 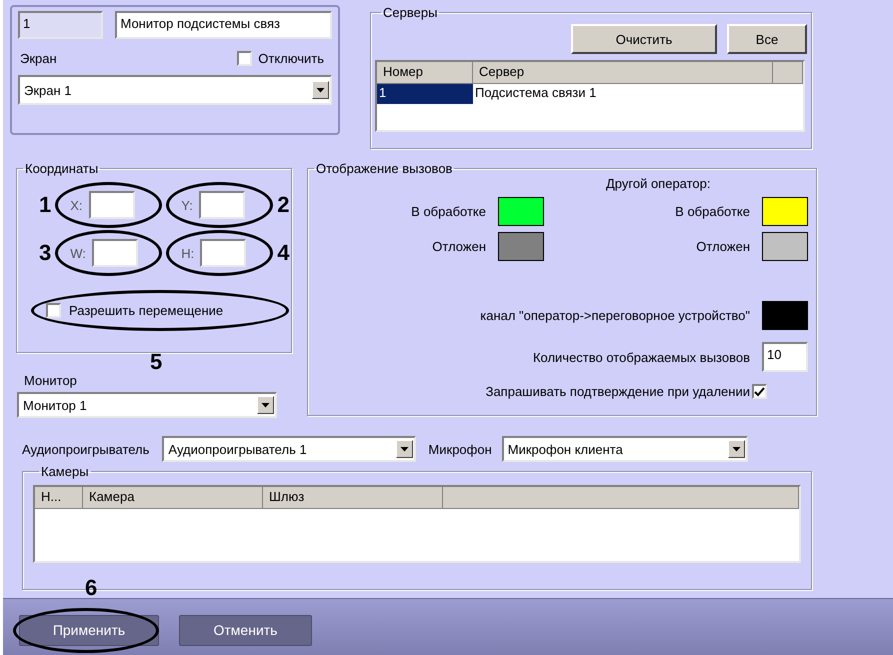 I want to click on name-field: Монитор подсистемы связ, so click(x=223, y=25).